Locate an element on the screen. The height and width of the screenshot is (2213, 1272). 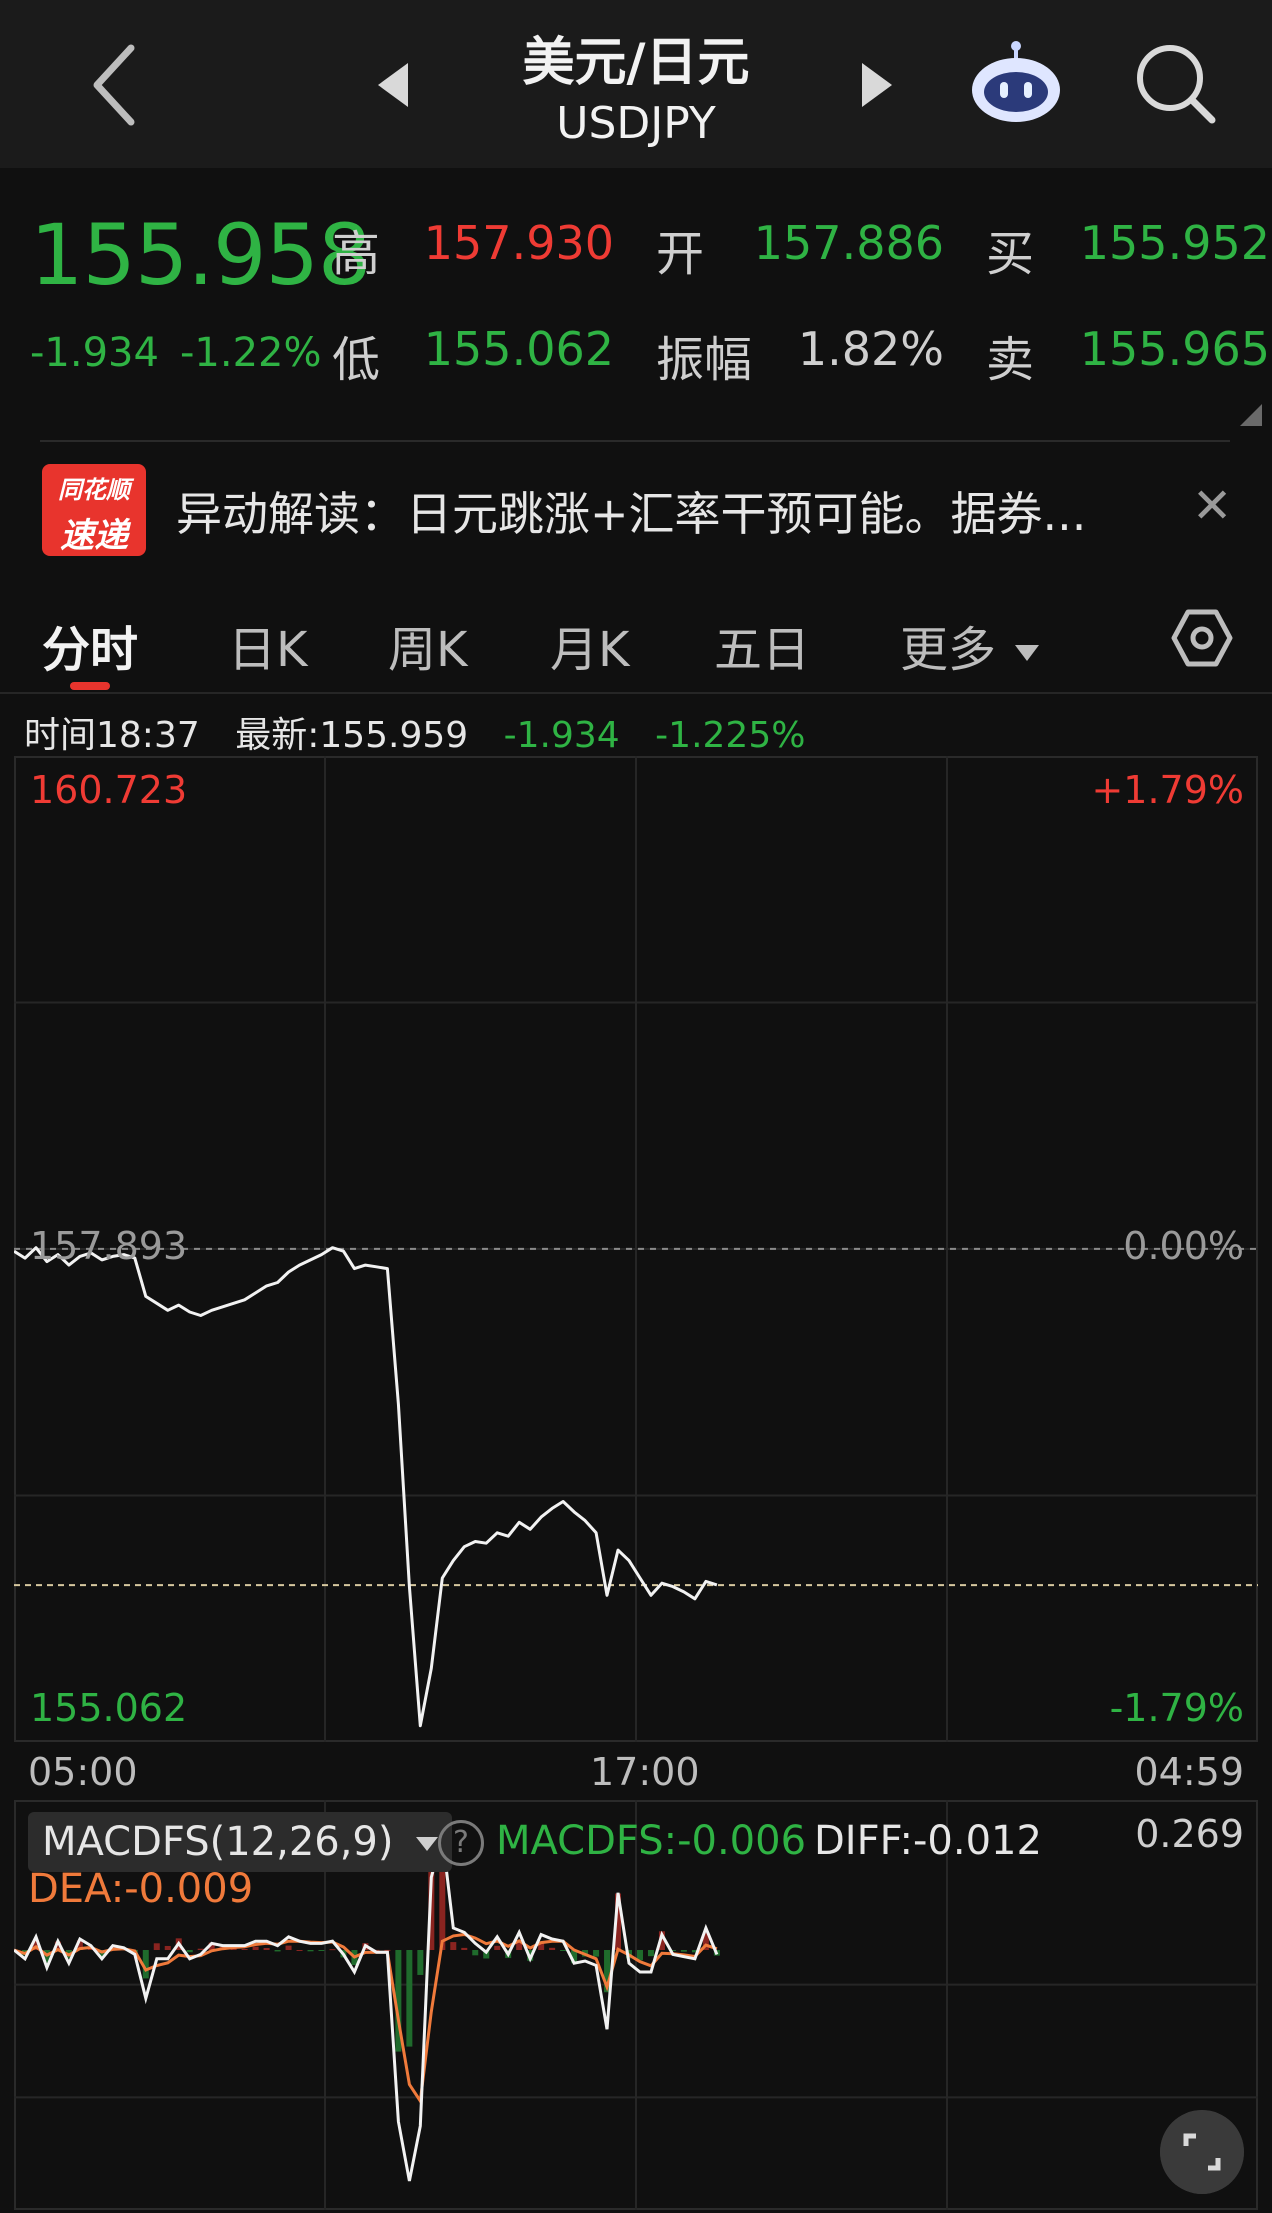
next-symbol-icon is located at coordinates (877, 85).